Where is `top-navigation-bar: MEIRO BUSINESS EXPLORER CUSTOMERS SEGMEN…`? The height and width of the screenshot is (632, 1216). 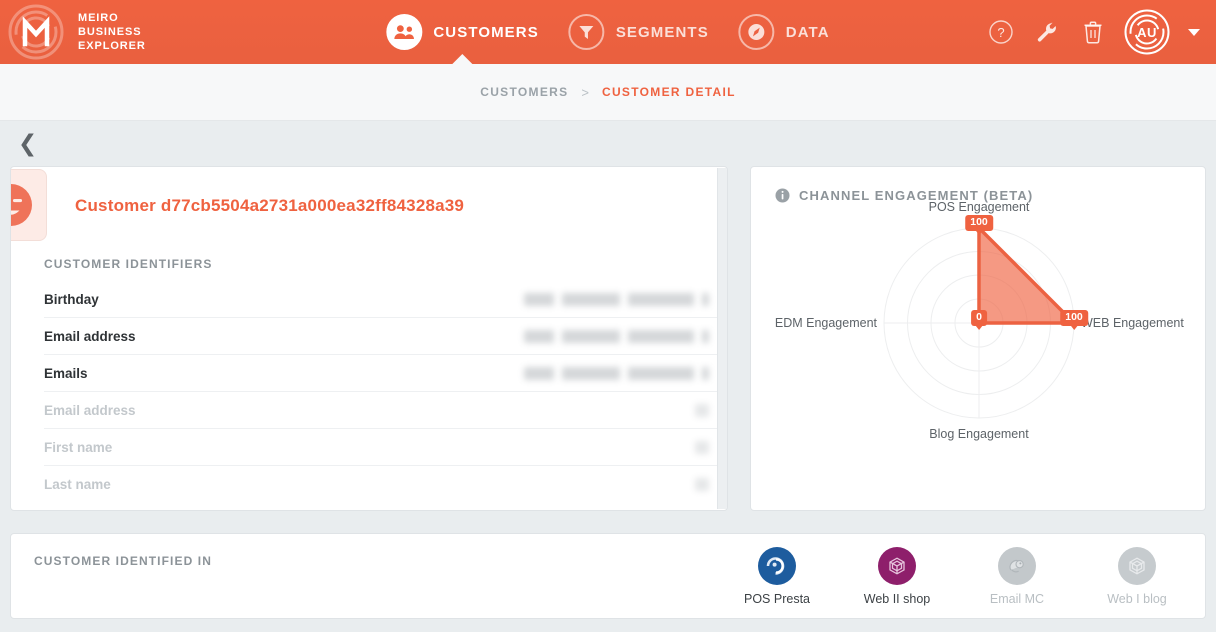
top-navigation-bar: MEIRO BUSINESS EXPLORER CUSTOMERS SEGMEN… is located at coordinates (608, 32).